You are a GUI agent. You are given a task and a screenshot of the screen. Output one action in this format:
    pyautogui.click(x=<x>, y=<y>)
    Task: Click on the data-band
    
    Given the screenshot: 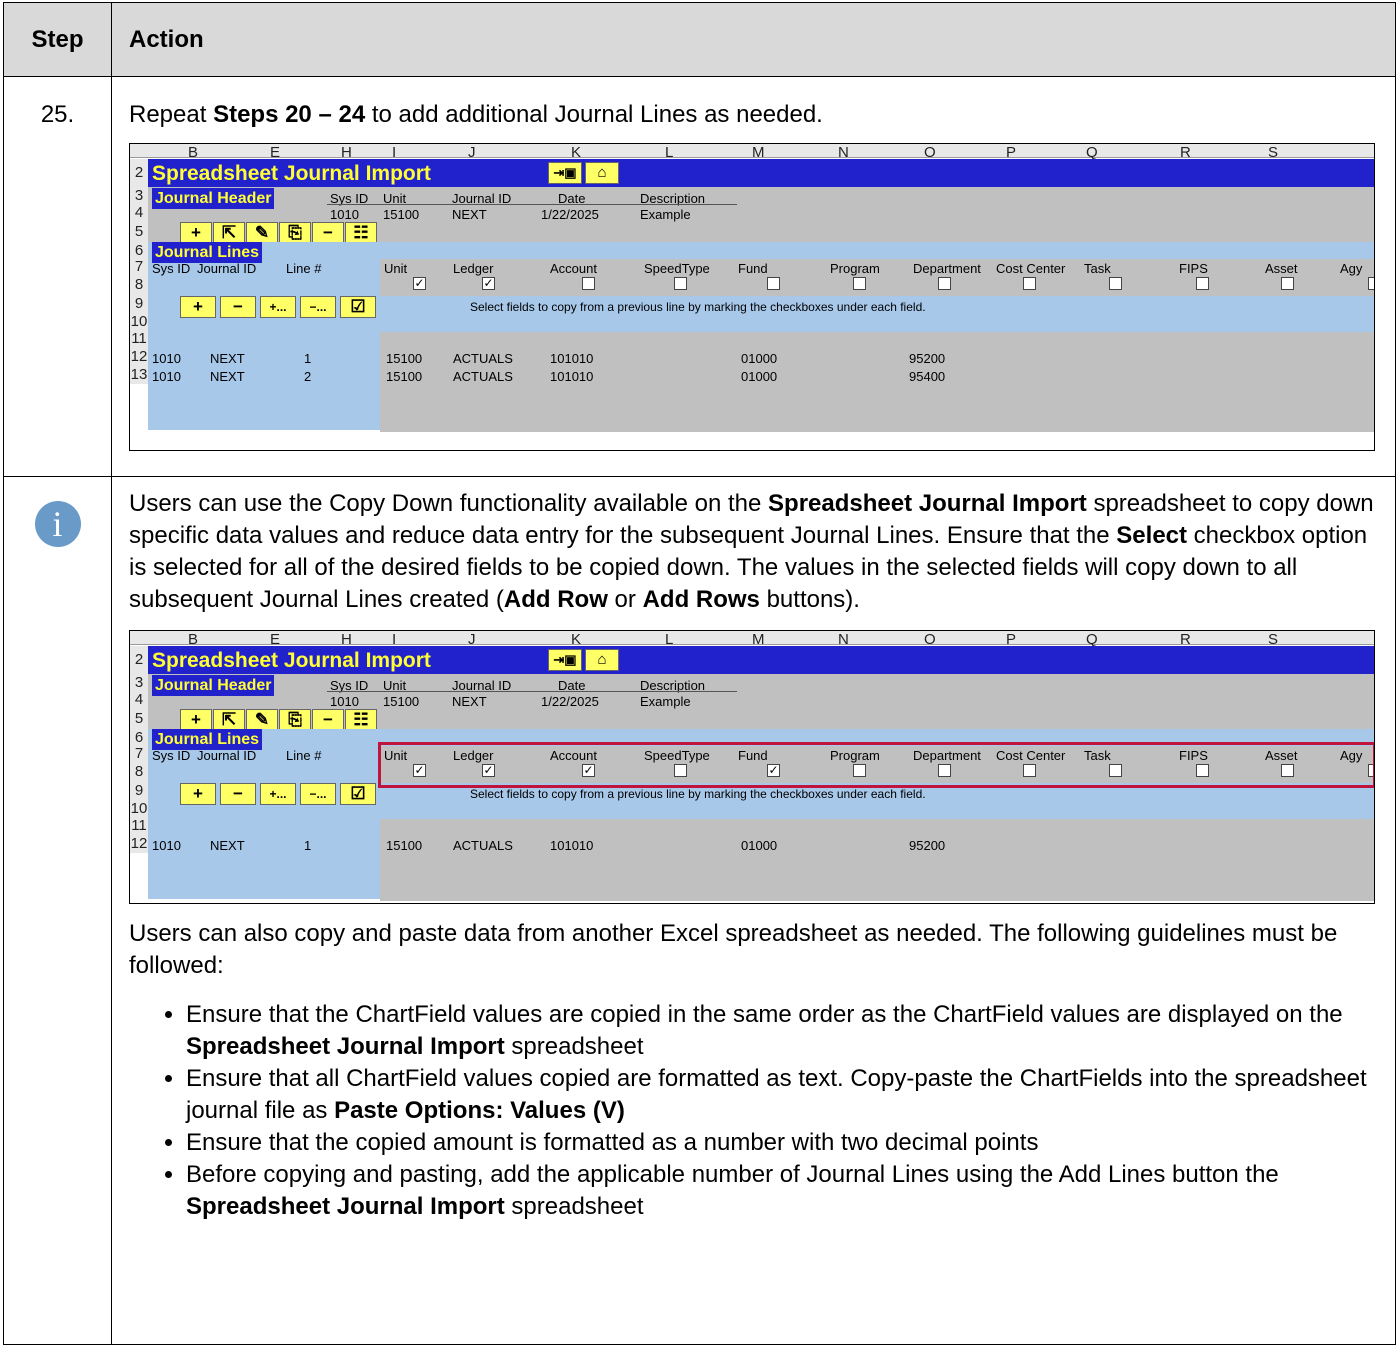 What is the action you would take?
    pyautogui.click(x=877, y=381)
    